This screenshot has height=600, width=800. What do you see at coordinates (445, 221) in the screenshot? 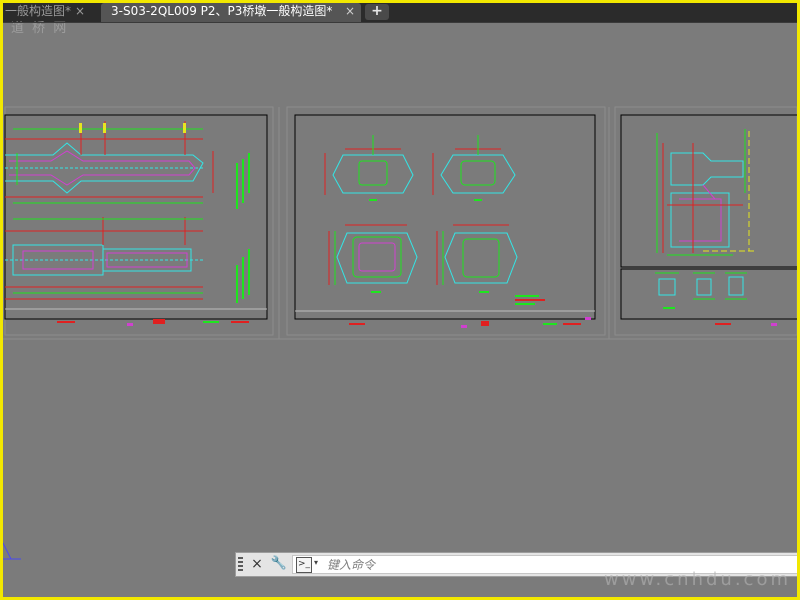
I see `sheet-2-cross-sections` at bounding box center [445, 221].